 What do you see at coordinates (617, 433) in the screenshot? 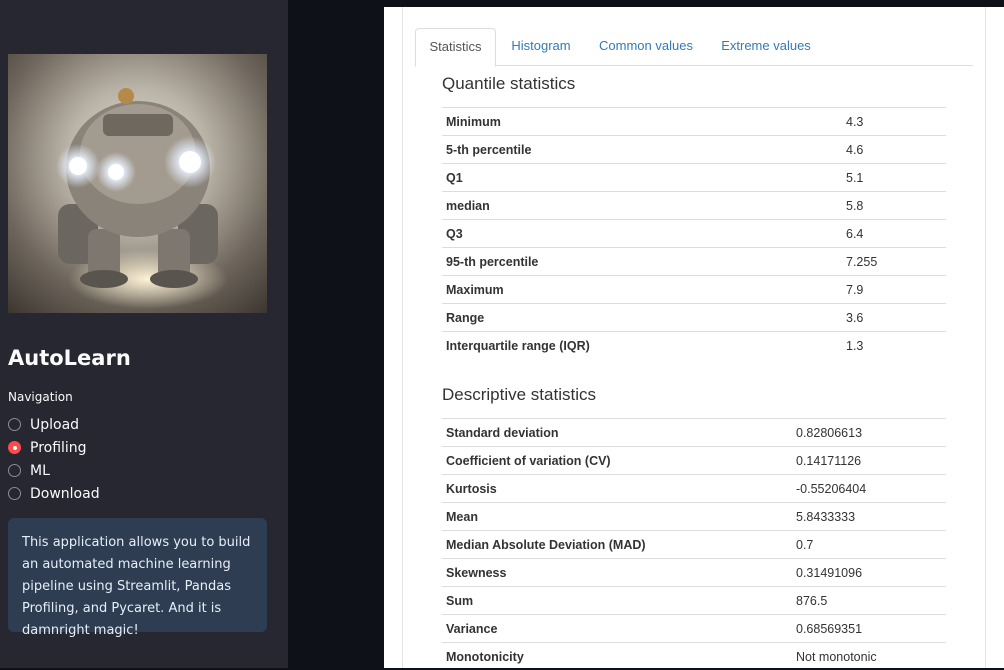
I see `stat-label: Standard deviation` at bounding box center [617, 433].